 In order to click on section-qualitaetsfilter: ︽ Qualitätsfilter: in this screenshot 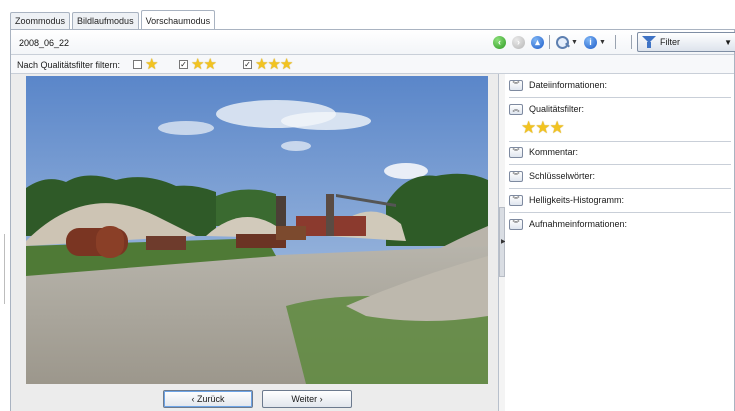, I will do `click(620, 121)`.